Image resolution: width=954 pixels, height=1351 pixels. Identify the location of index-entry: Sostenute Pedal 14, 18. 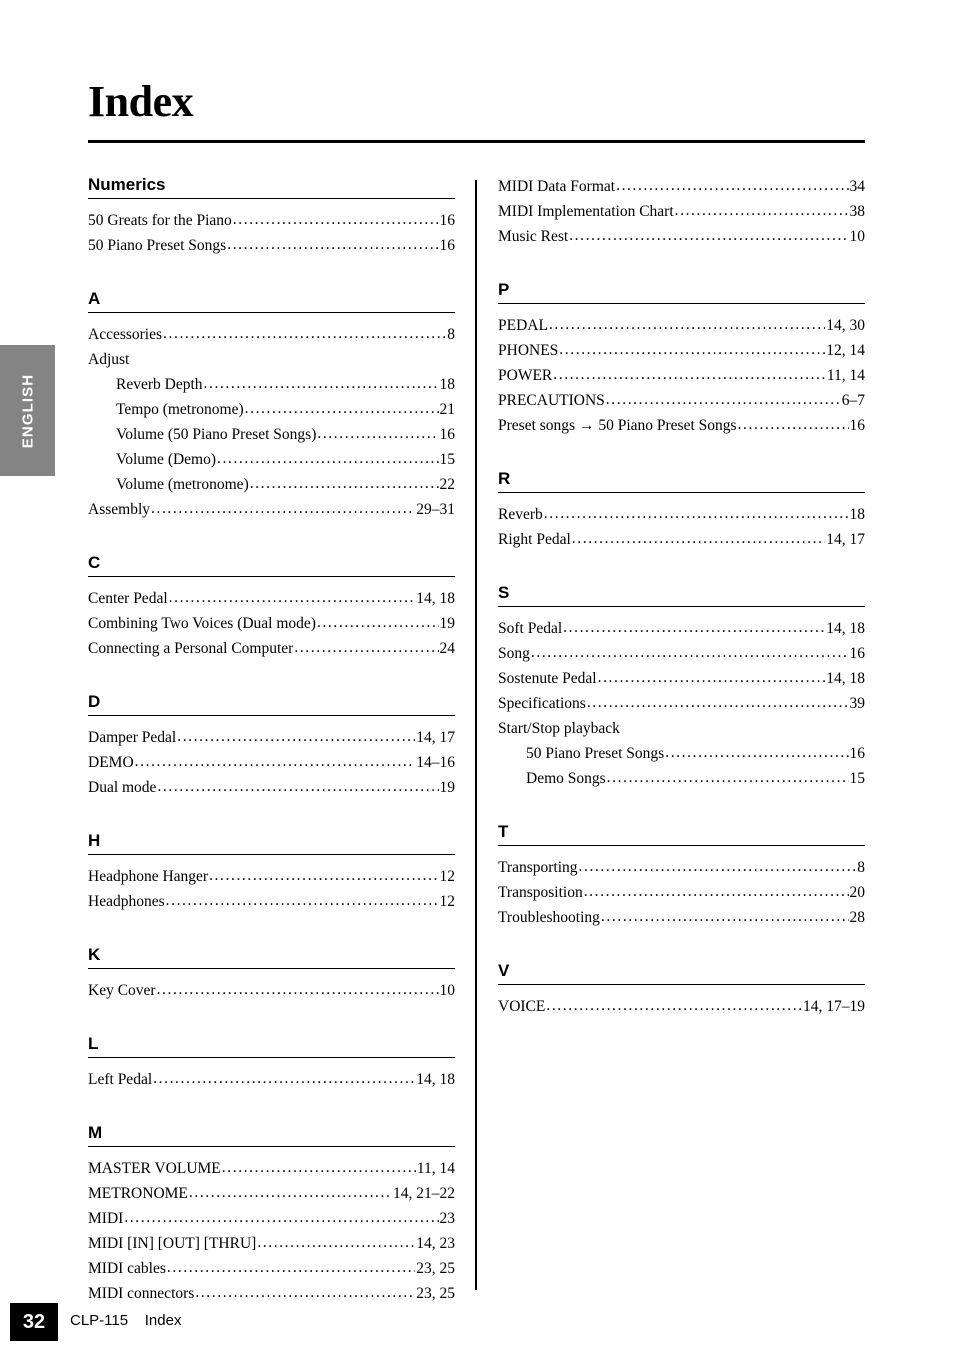
(681, 678).